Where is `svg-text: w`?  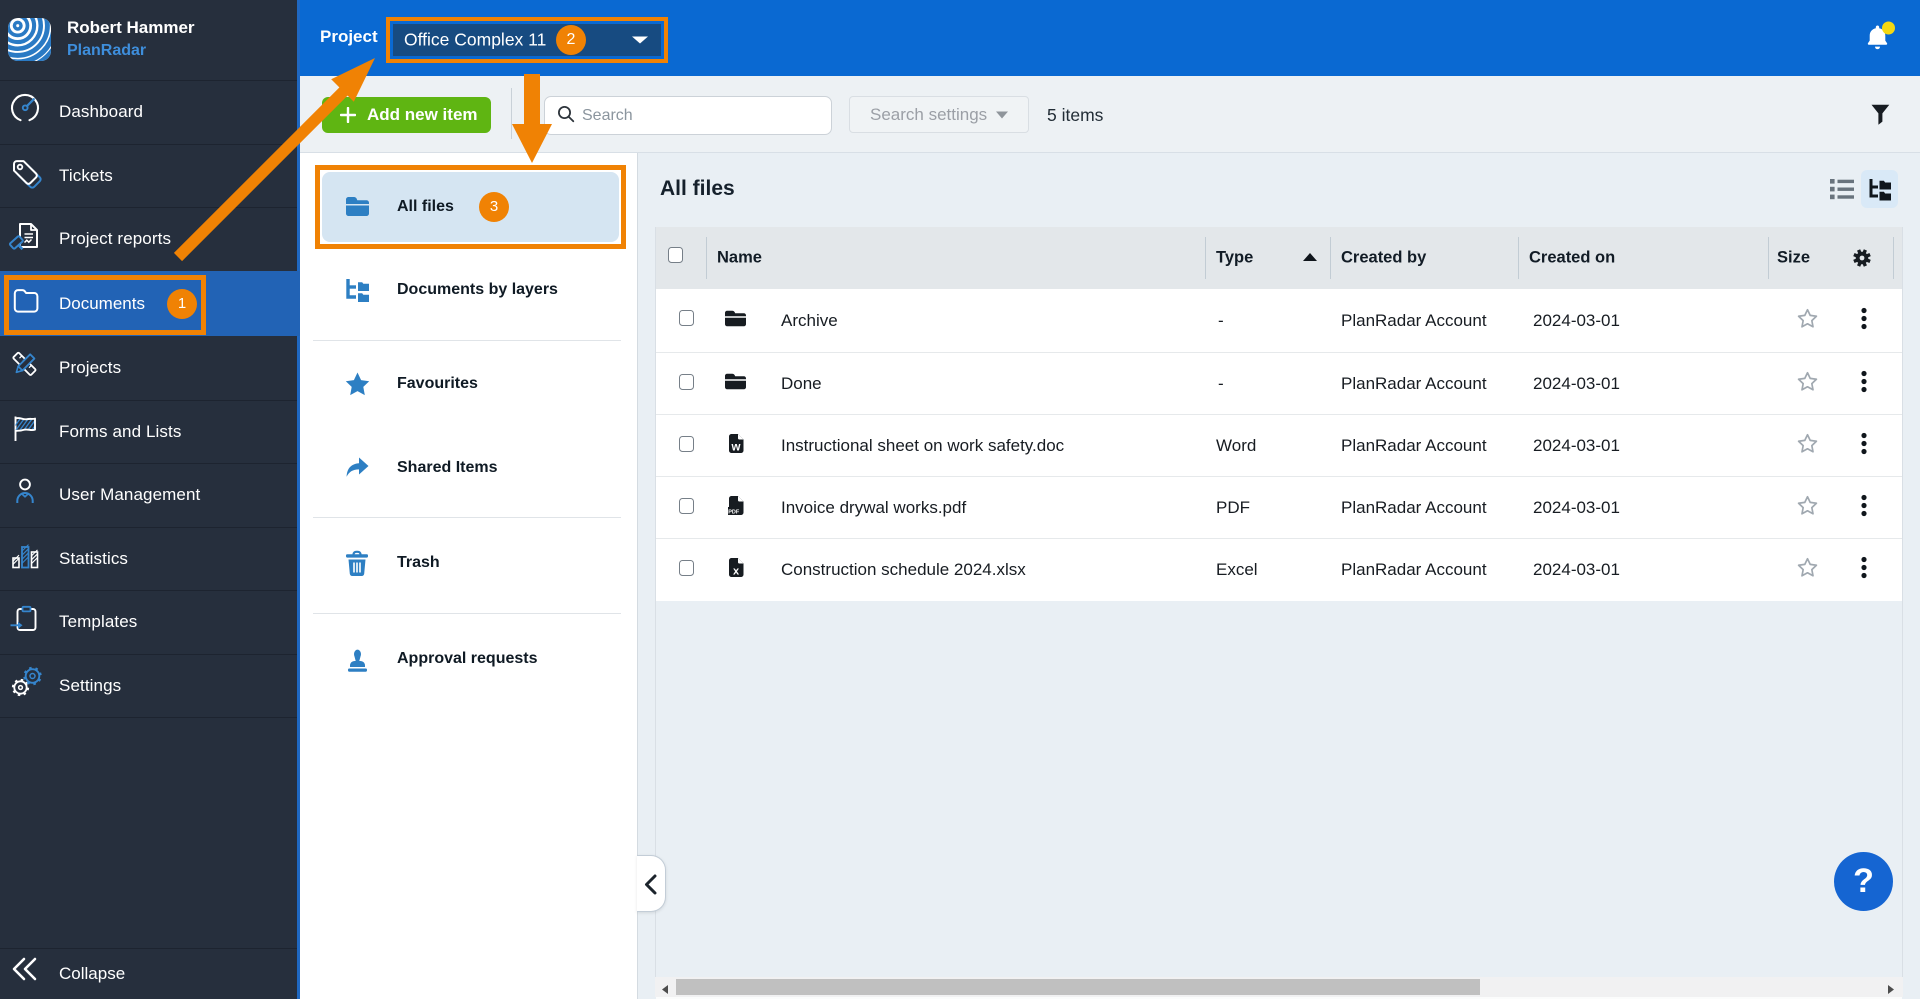 svg-text: w is located at coordinates (736, 447).